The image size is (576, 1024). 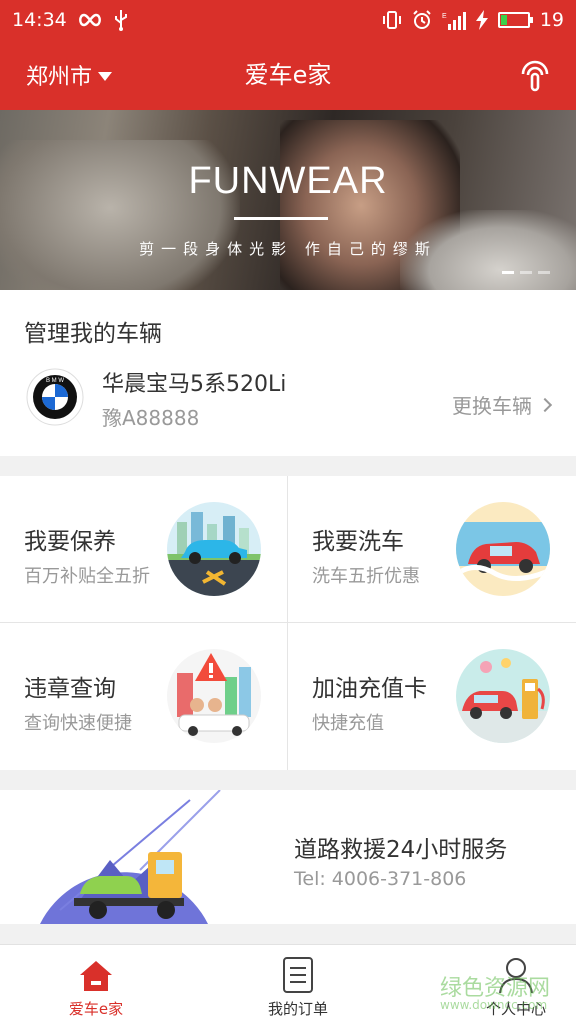 What do you see at coordinates (96, 1009) in the screenshot?
I see `tab-label: 爱车e家` at bounding box center [96, 1009].